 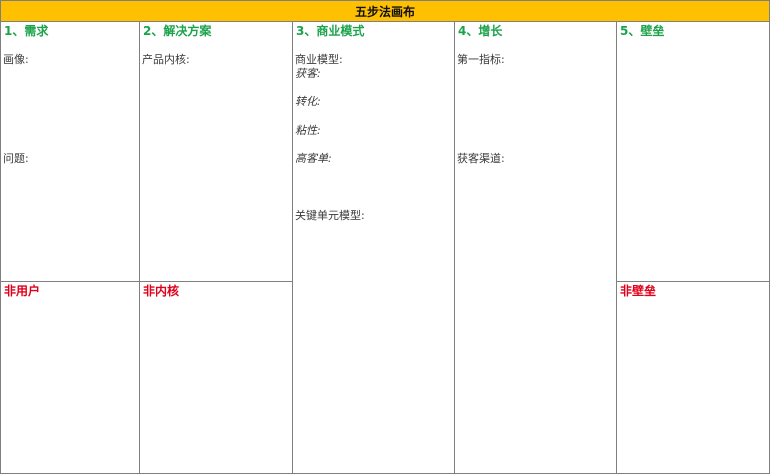 What do you see at coordinates (70, 377) in the screenshot?
I see `cell-non-users: 非用户` at bounding box center [70, 377].